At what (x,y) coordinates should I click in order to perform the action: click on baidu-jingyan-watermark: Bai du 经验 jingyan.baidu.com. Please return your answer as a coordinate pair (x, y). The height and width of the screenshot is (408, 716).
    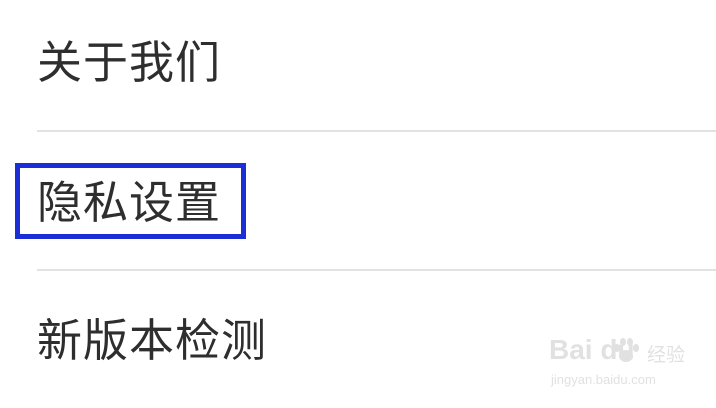
    Looking at the image, I should click on (619, 364).